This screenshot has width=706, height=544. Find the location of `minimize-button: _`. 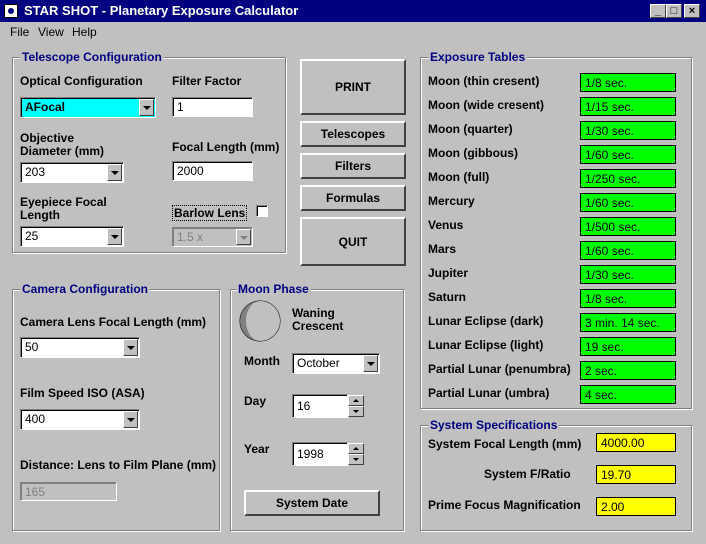

minimize-button: _ is located at coordinates (658, 11).